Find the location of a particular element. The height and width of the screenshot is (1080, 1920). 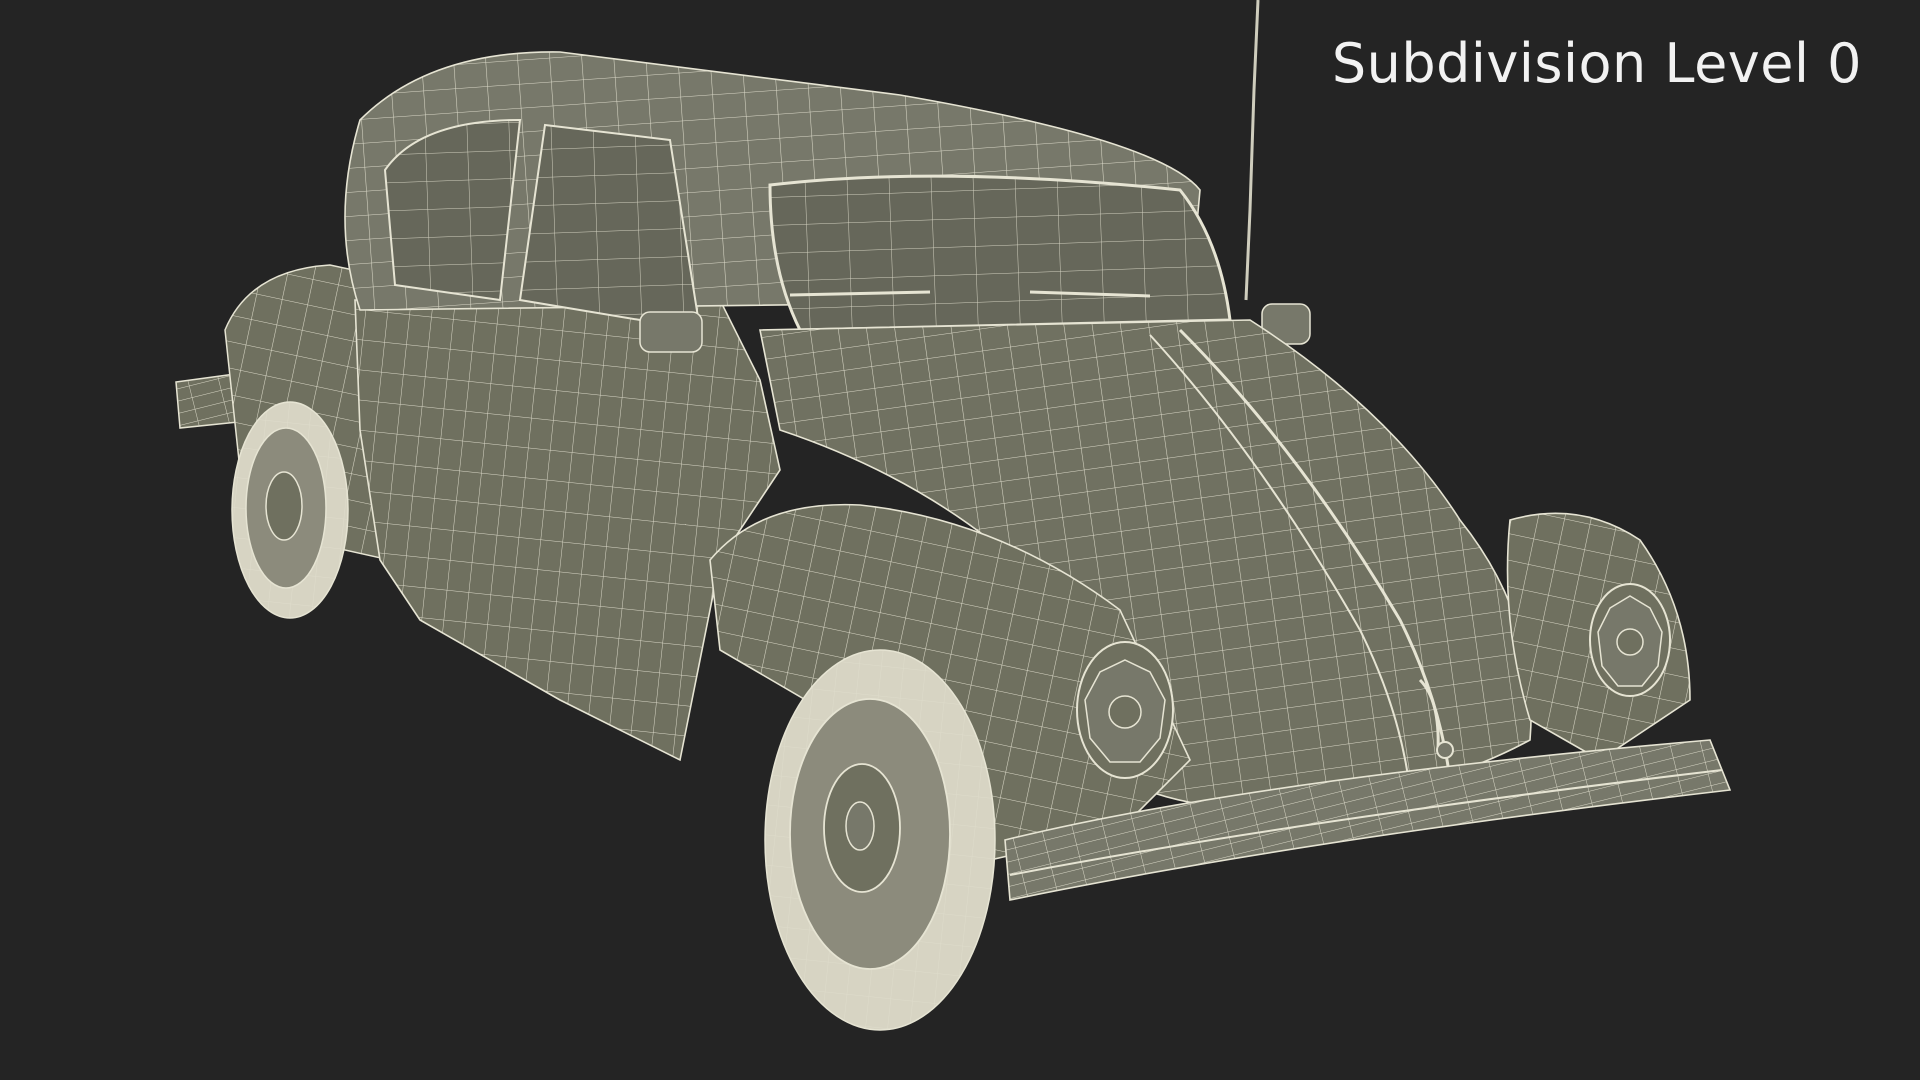

windshield is located at coordinates (1000, 253).